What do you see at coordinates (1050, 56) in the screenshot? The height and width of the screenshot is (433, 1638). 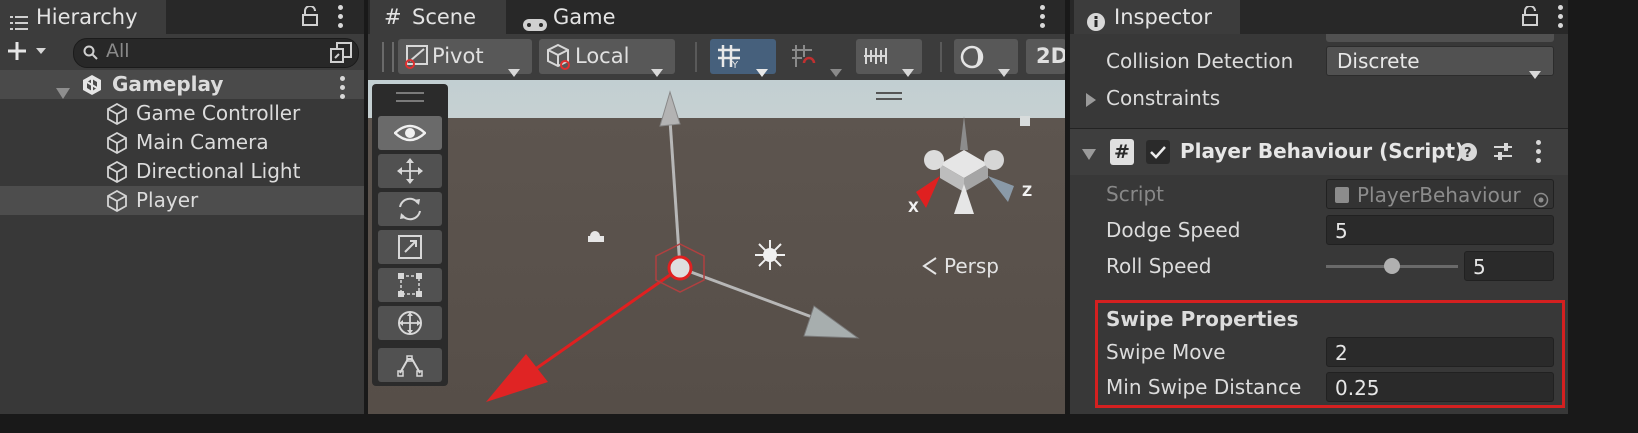 I see `2d-label: 2D` at bounding box center [1050, 56].